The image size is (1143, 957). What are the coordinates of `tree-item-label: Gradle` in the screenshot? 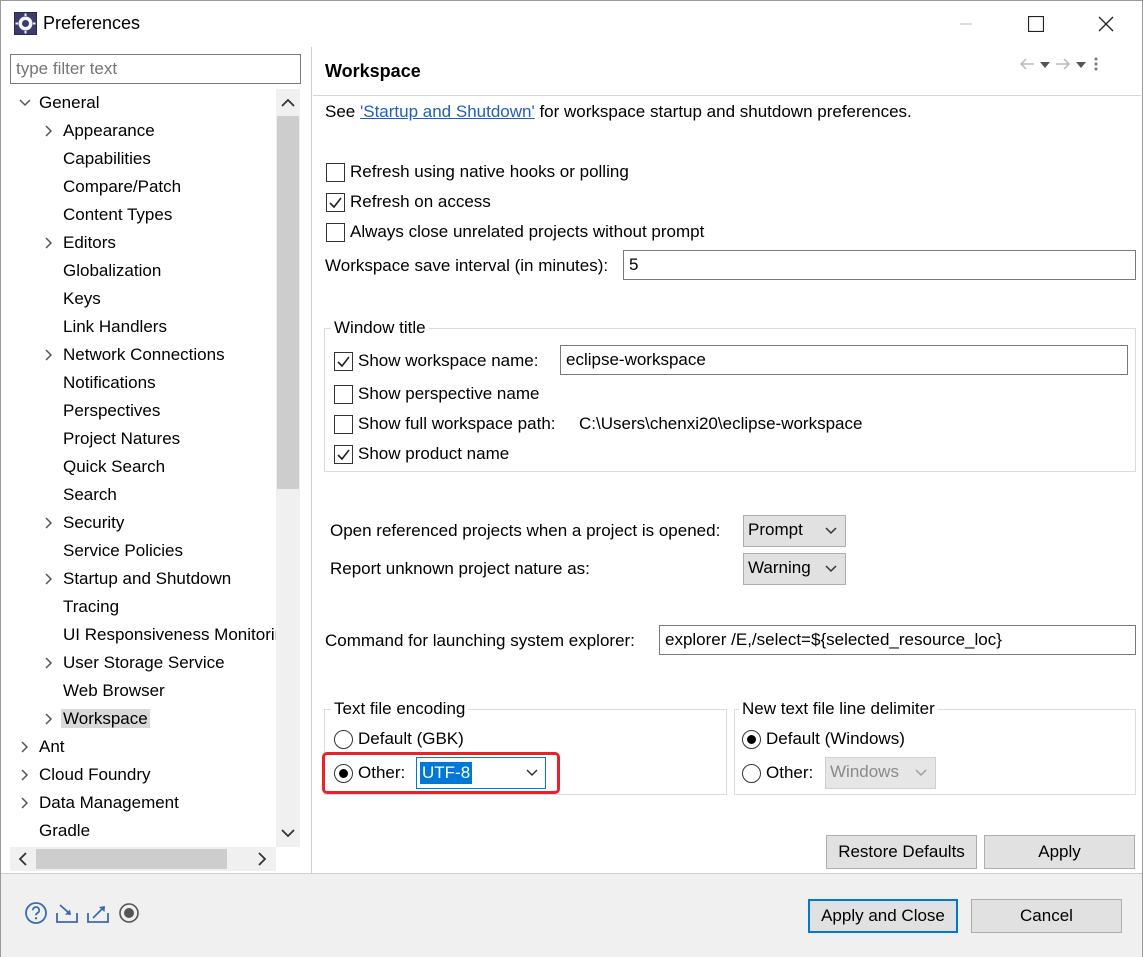 It's located at (65, 830).